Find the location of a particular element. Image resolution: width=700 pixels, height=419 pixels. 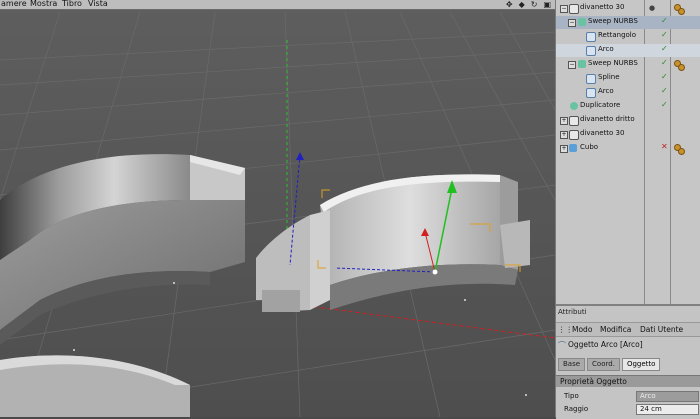

field-label: Raggio is located at coordinates (576, 409).